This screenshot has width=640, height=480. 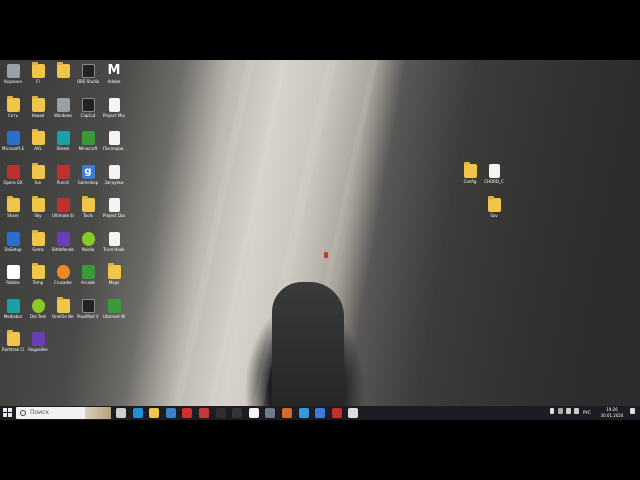 I want to click on chevron-up-icon, so click(x=552, y=411).